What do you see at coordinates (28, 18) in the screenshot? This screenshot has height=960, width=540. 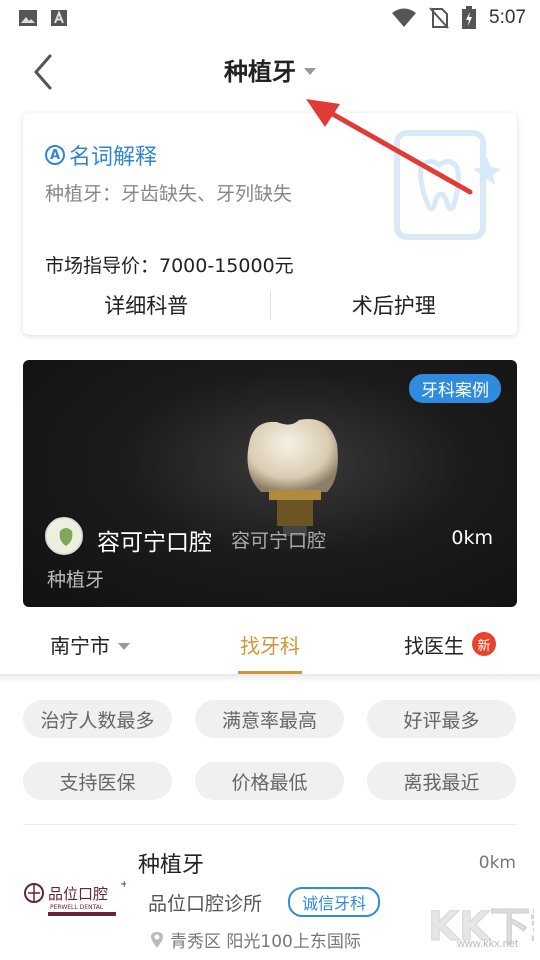 I see `image-icon` at bounding box center [28, 18].